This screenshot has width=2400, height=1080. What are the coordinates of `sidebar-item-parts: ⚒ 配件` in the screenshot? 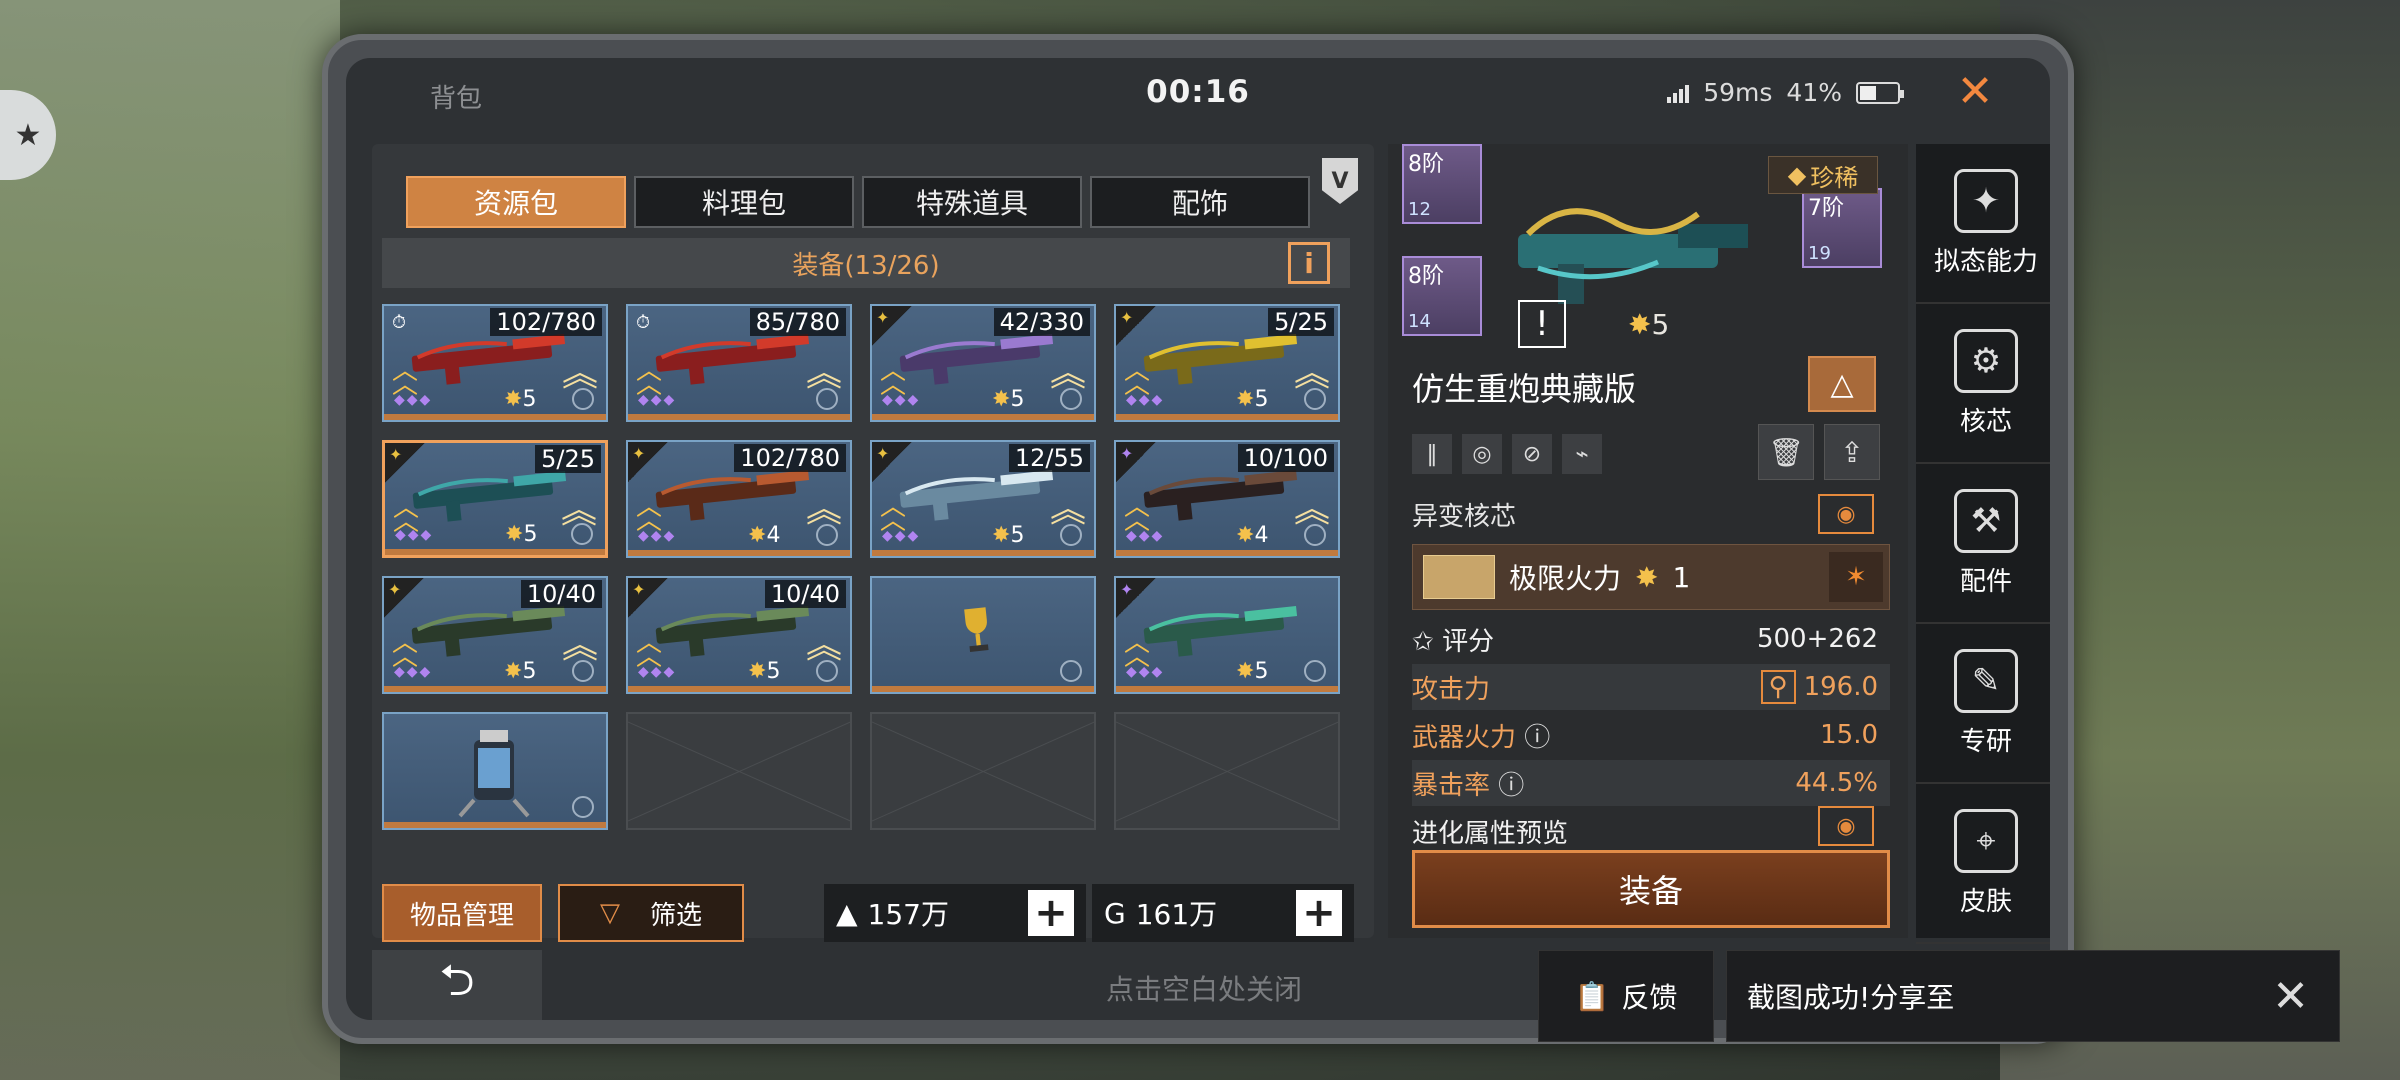 It's located at (1983, 544).